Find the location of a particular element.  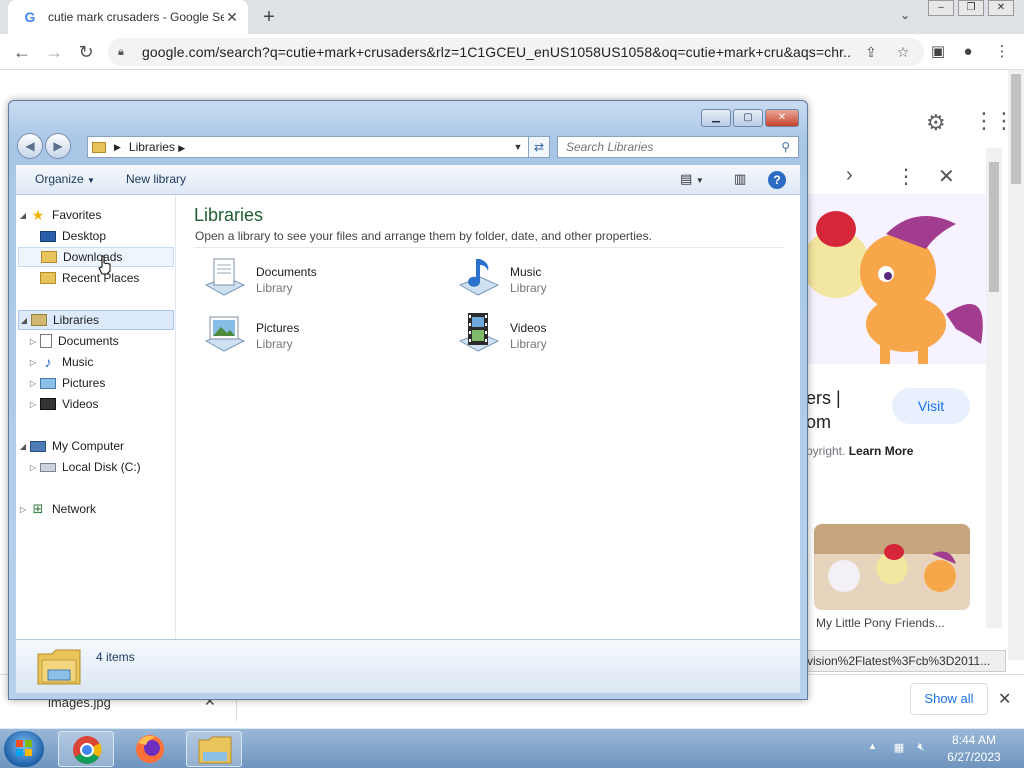

explorer-back-icon: ◀ is located at coordinates (30, 146).